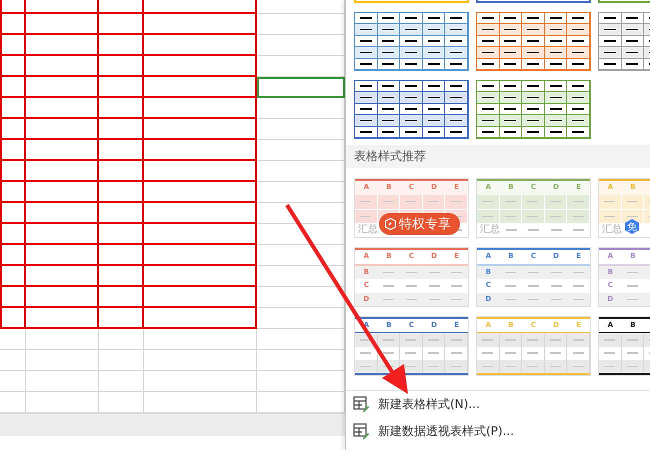 The width and height of the screenshot is (650, 450). Describe the element at coordinates (632, 226) in the screenshot. I see `free-badge: 免` at that location.